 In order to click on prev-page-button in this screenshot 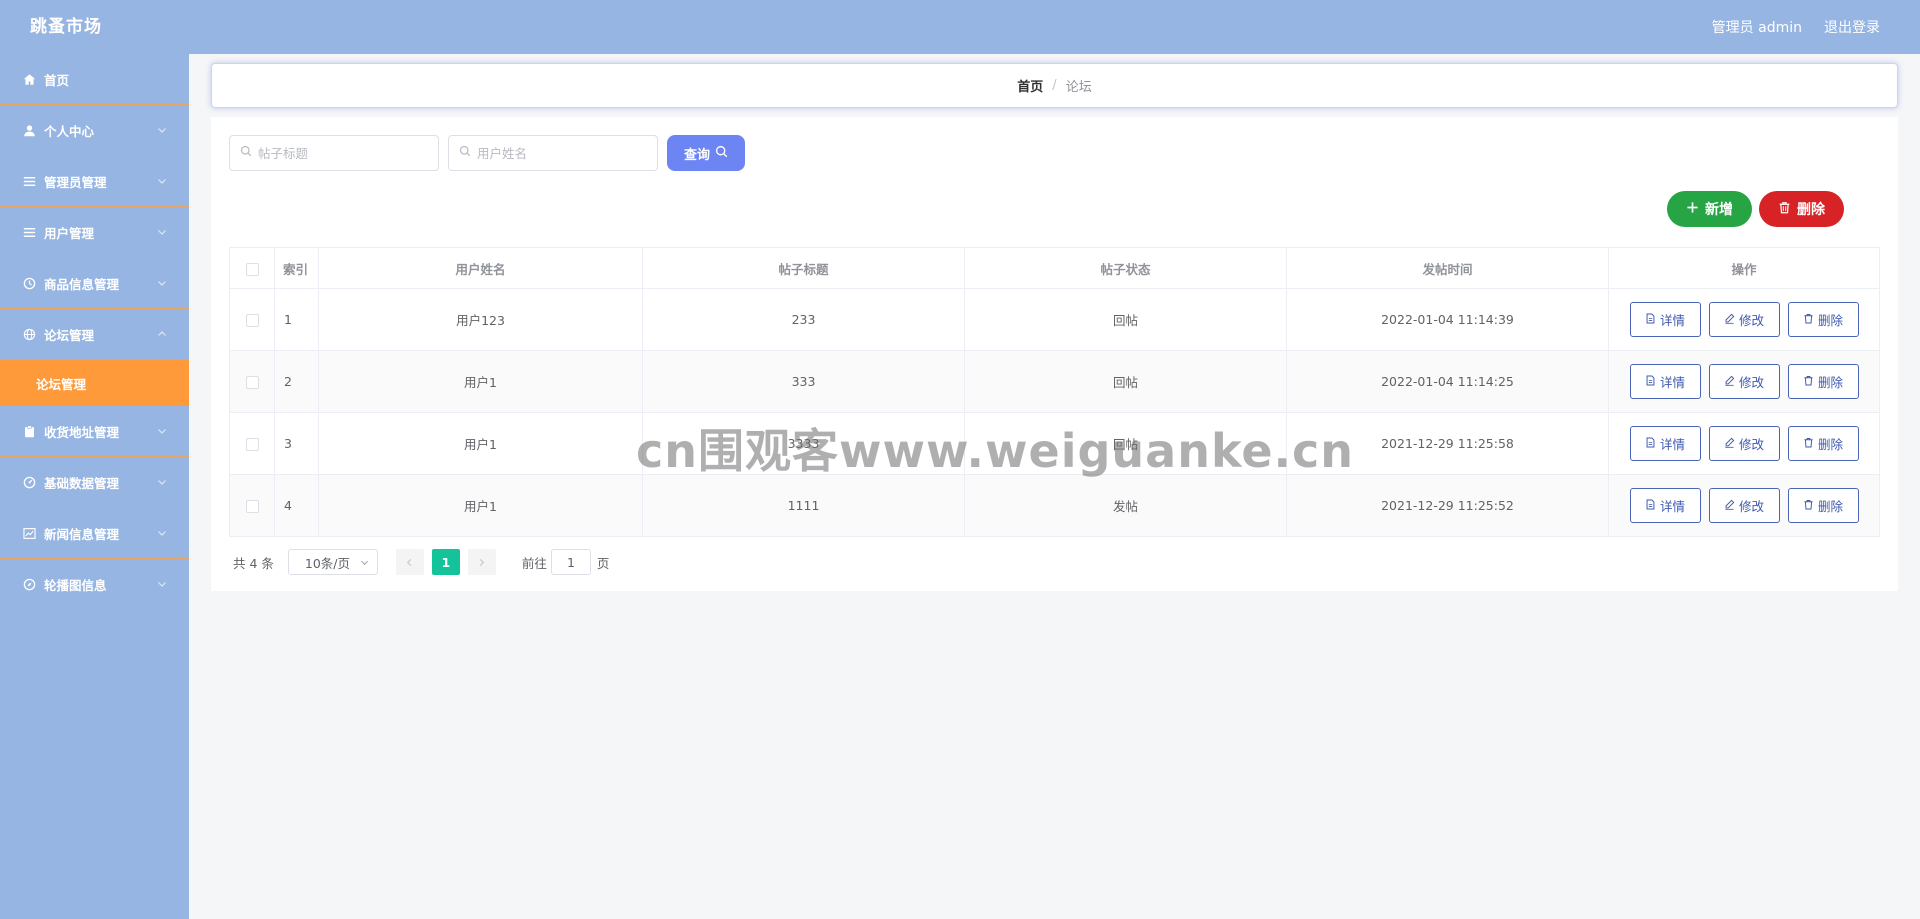, I will do `click(409, 562)`.